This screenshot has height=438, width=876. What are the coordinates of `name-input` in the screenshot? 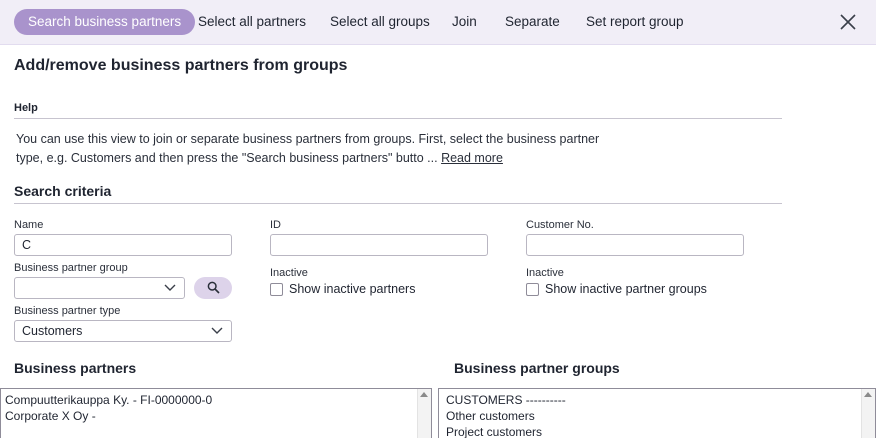 It's located at (123, 245).